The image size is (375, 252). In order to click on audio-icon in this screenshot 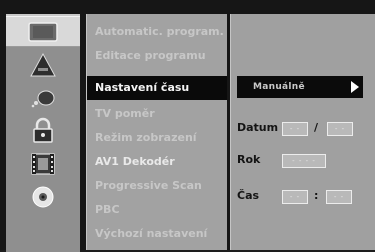, I will do `click(43, 98)`.